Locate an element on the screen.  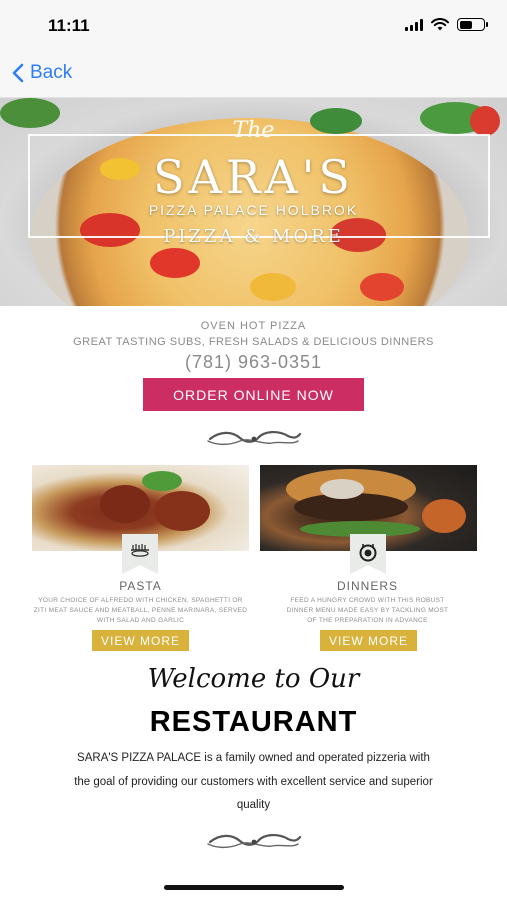
status-icons is located at coordinates (446, 24).